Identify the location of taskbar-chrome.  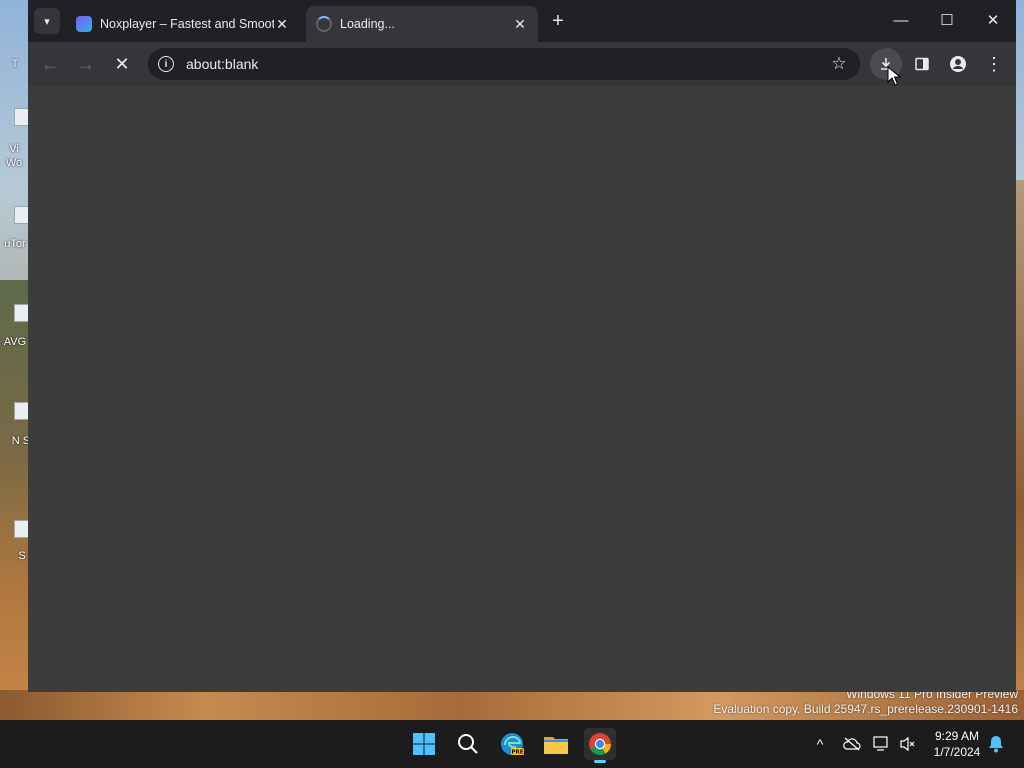
(600, 745).